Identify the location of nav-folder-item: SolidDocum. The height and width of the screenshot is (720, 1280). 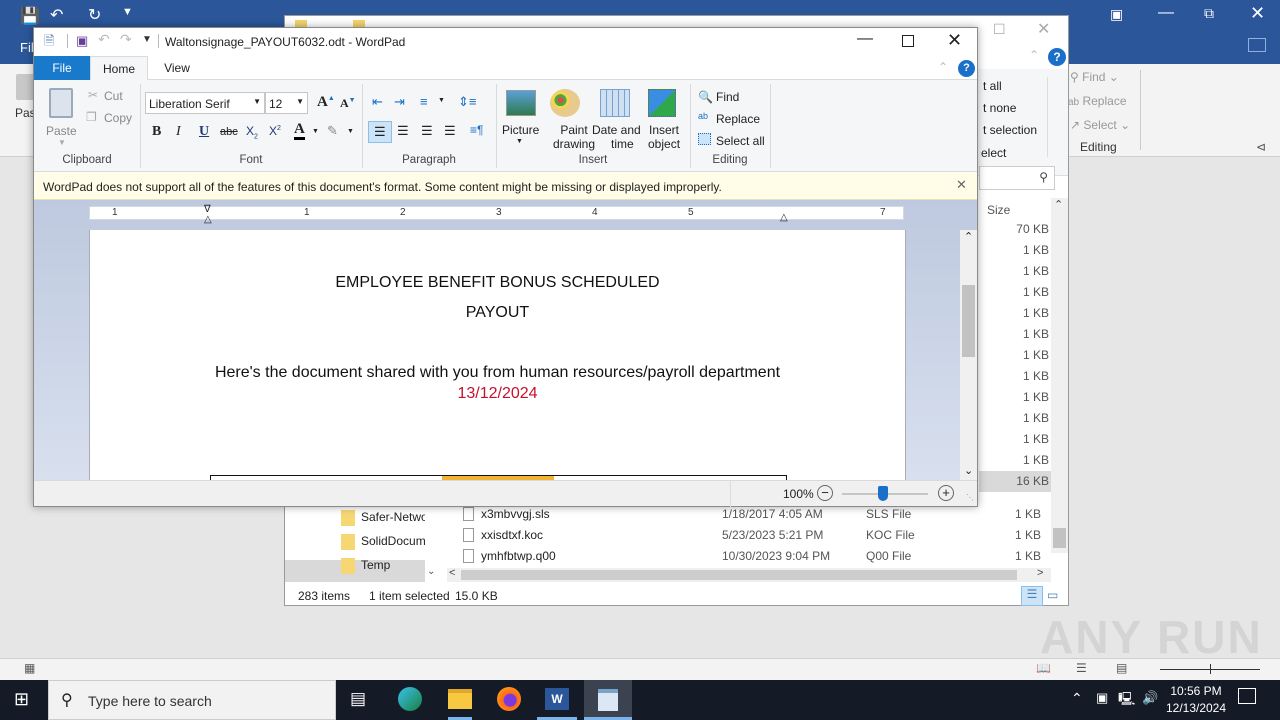
(383, 544).